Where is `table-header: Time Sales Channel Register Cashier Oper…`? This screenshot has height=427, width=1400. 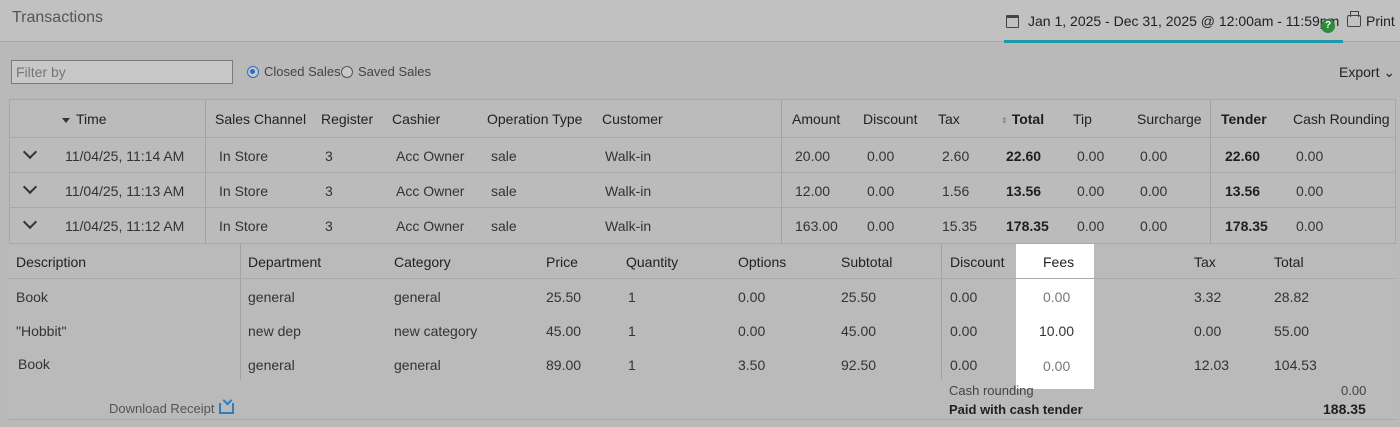
table-header: Time Sales Channel Register Cashier Oper… is located at coordinates (702, 119).